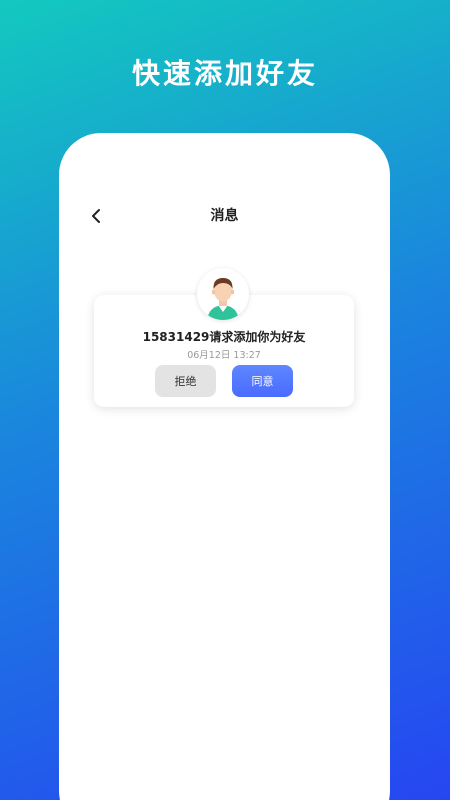 This screenshot has height=800, width=450. Describe the element at coordinates (185, 381) in the screenshot. I see `reject-button: 拒绝` at that location.